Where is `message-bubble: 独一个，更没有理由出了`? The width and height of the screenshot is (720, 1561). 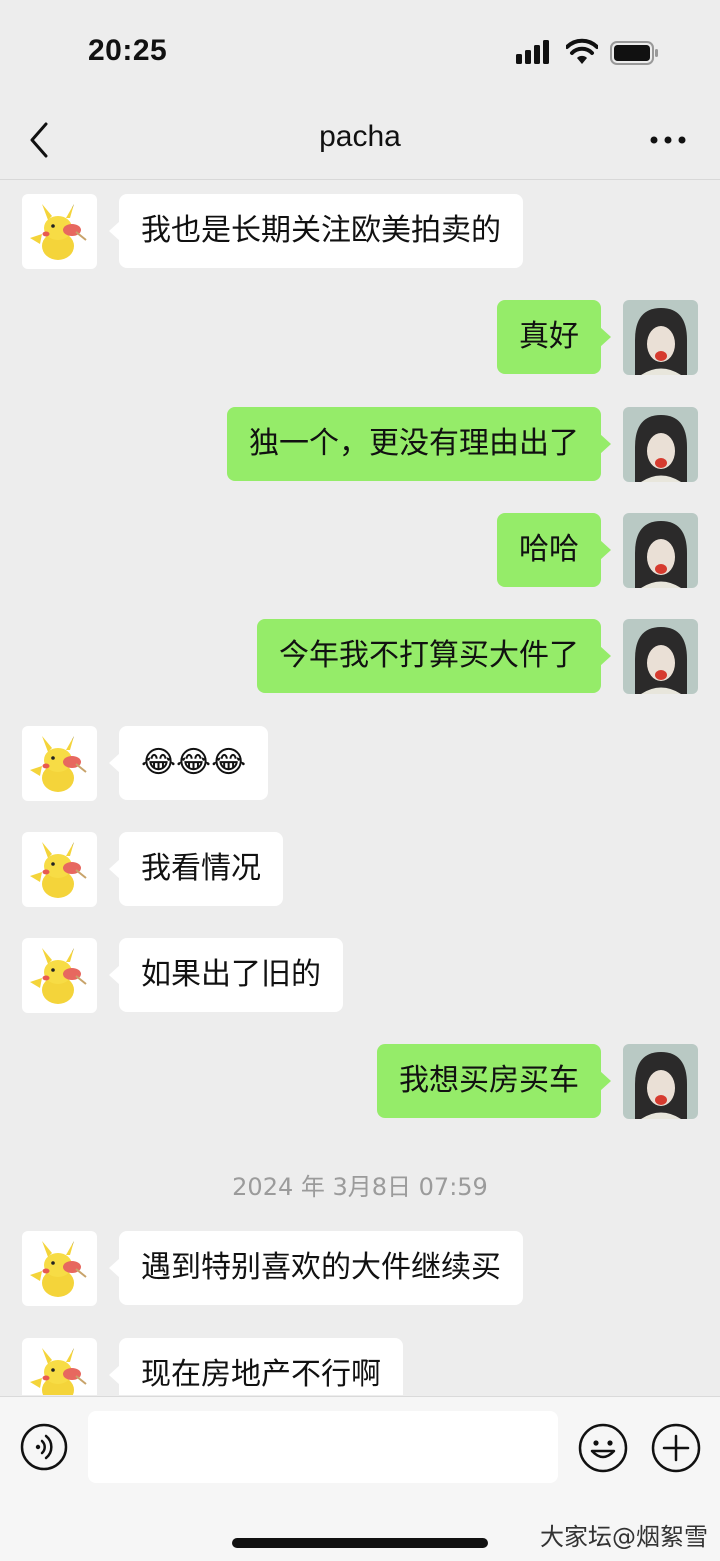
message-bubble: 独一个，更没有理由出了 is located at coordinates (419, 444).